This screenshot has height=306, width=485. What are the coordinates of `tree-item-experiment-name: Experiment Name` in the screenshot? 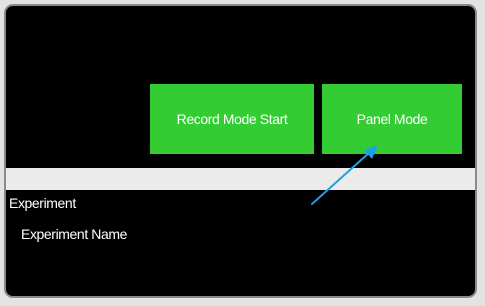 It's located at (74, 234).